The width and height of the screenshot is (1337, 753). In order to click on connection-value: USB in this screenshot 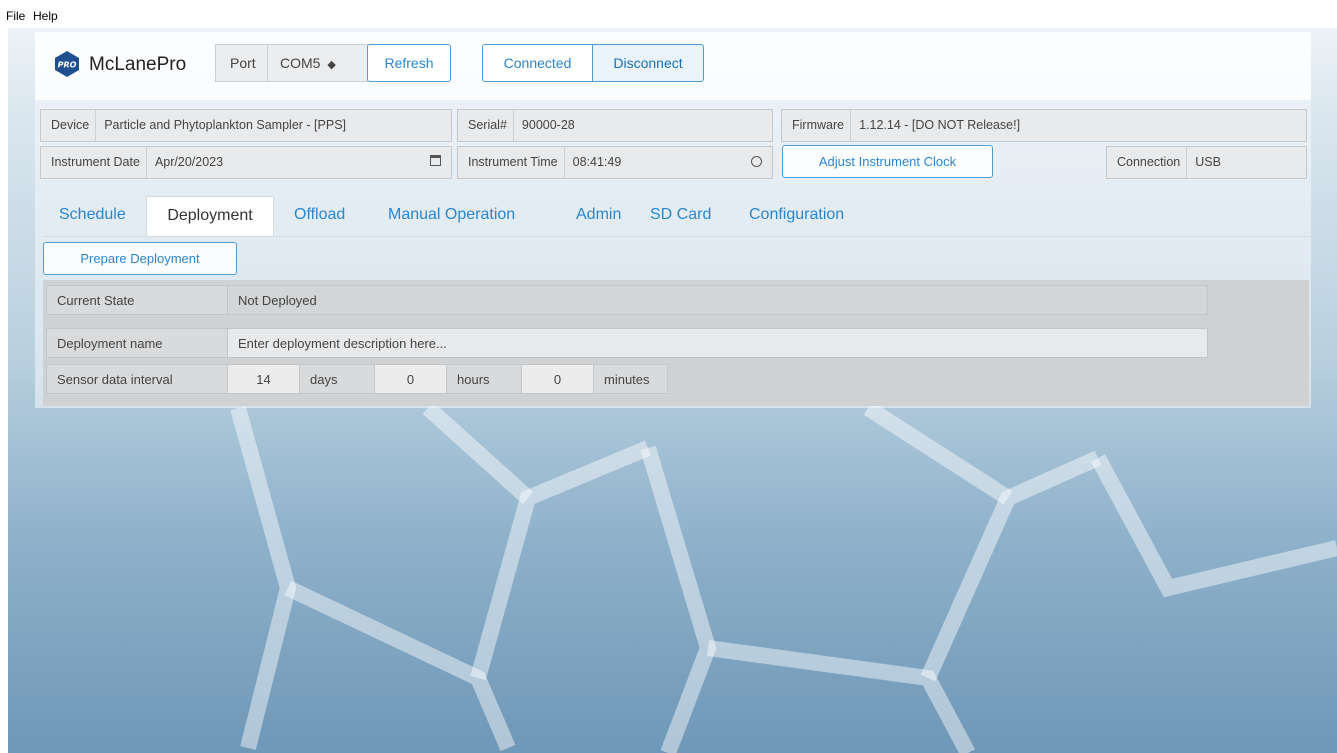, I will do `click(1208, 162)`.